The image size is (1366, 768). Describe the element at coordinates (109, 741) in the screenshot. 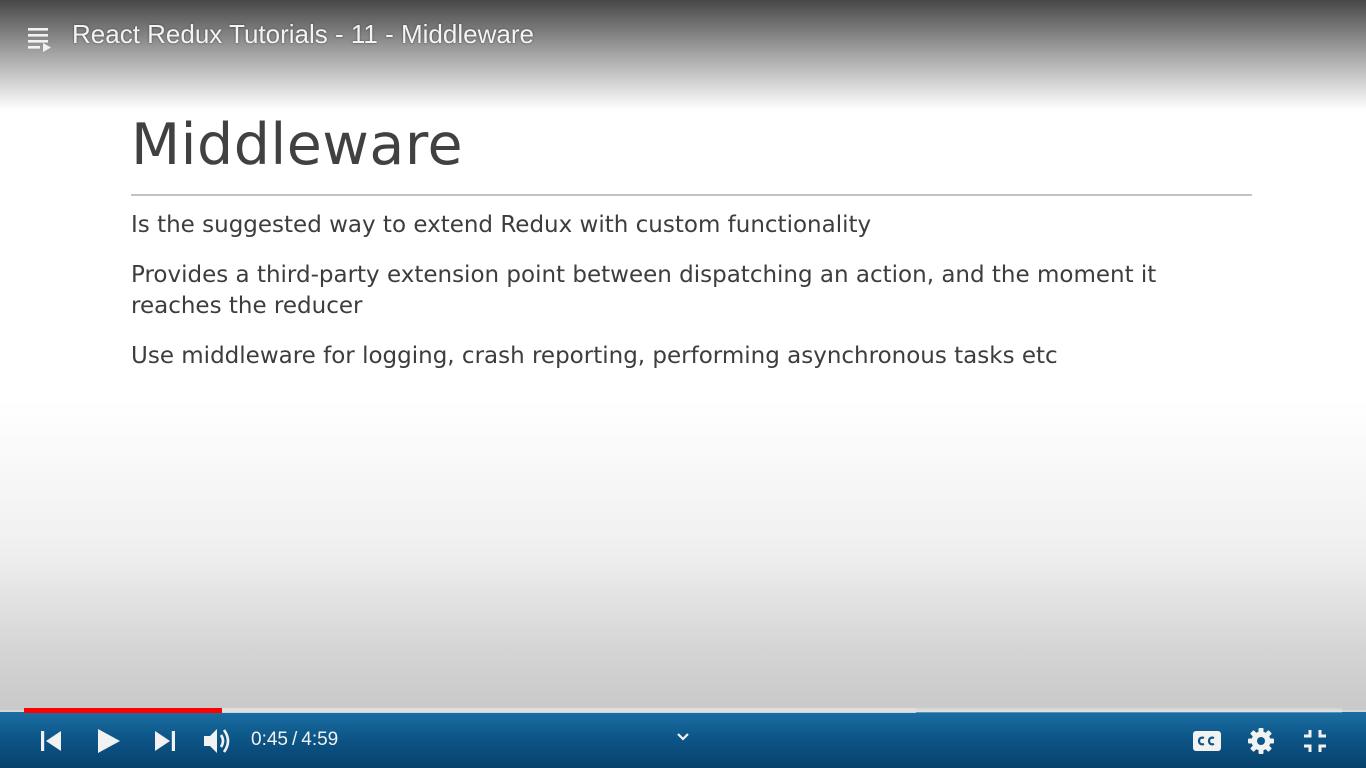

I see `play-icon` at that location.